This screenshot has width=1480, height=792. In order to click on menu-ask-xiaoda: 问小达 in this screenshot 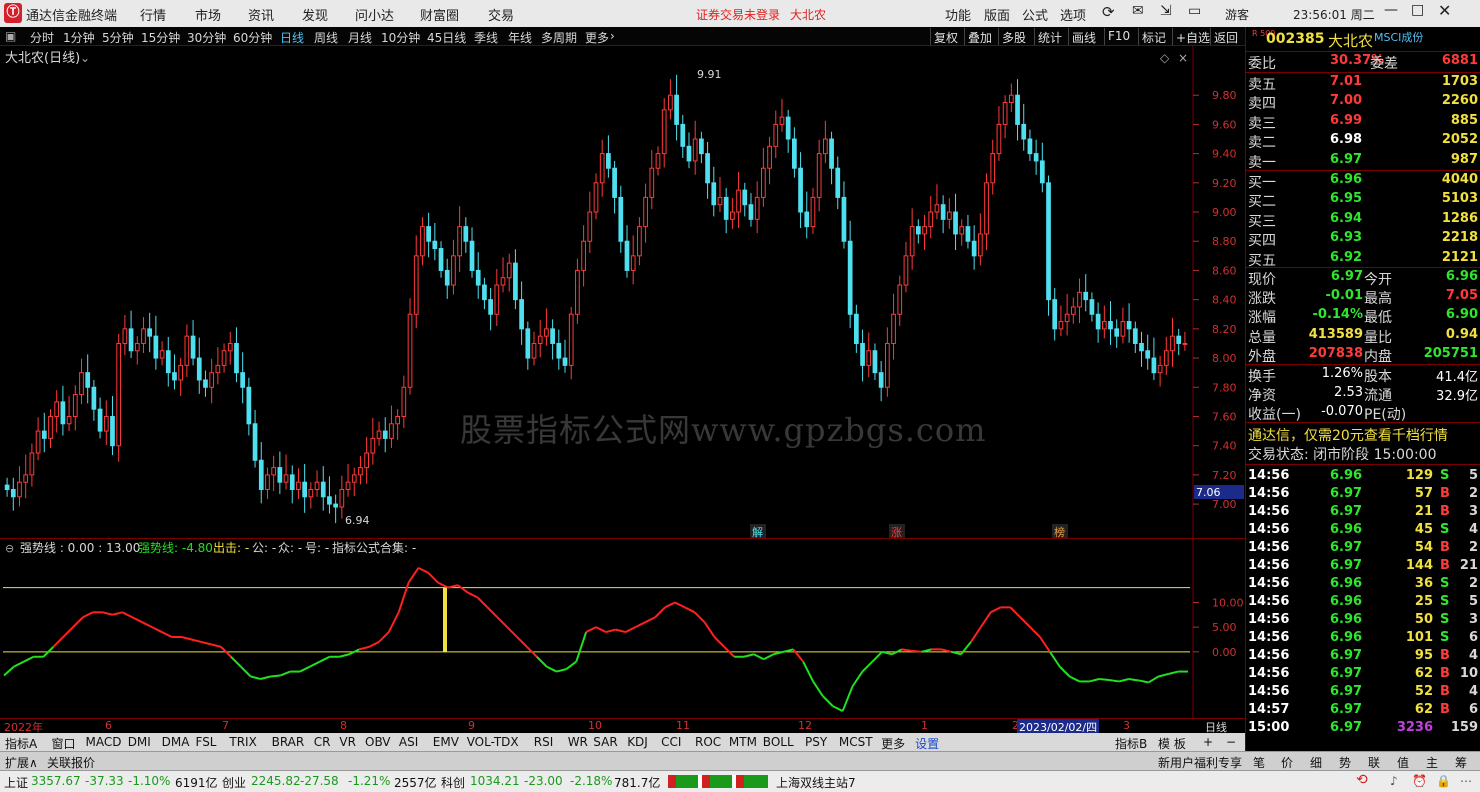, I will do `click(374, 14)`.